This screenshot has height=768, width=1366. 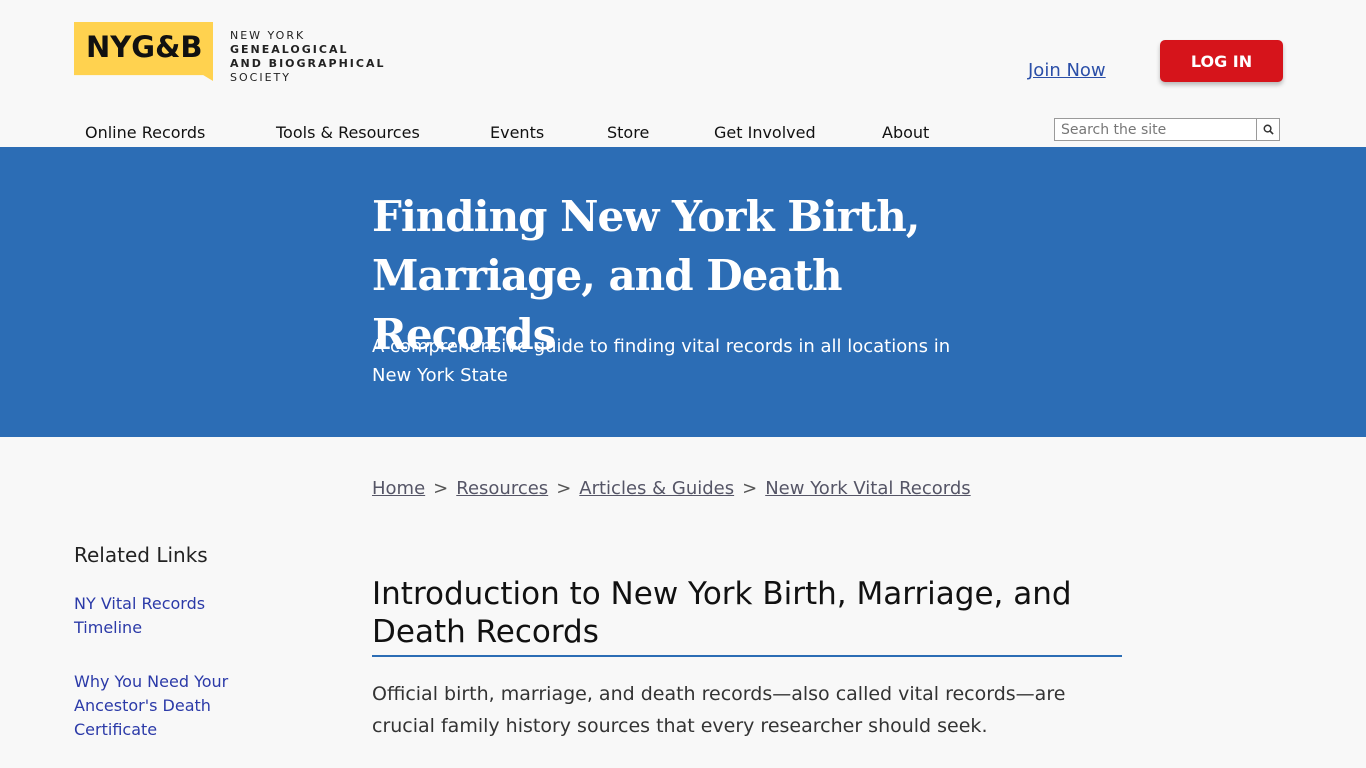 What do you see at coordinates (628, 132) in the screenshot?
I see `nav-item-store: Store` at bounding box center [628, 132].